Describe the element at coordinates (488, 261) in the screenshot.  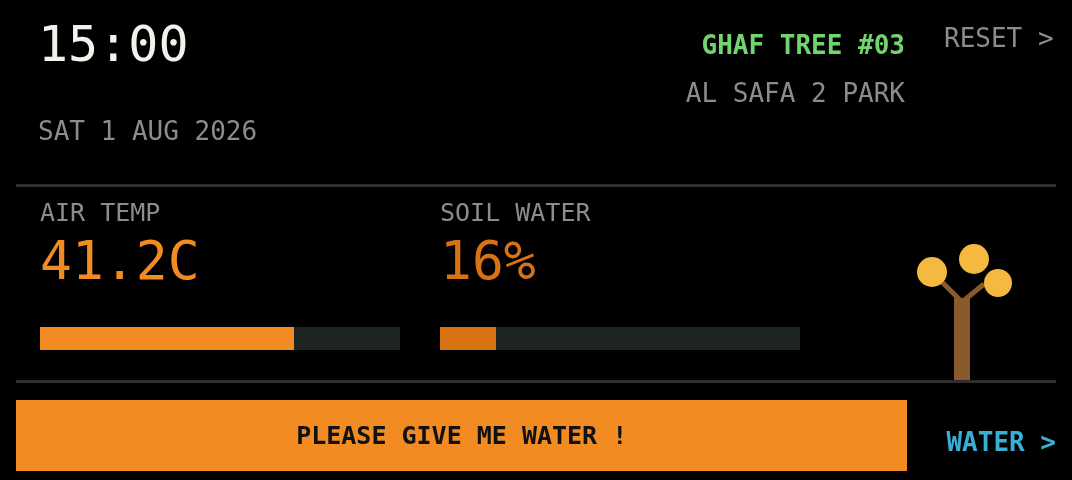
I see `metric-reading: 16%` at that location.